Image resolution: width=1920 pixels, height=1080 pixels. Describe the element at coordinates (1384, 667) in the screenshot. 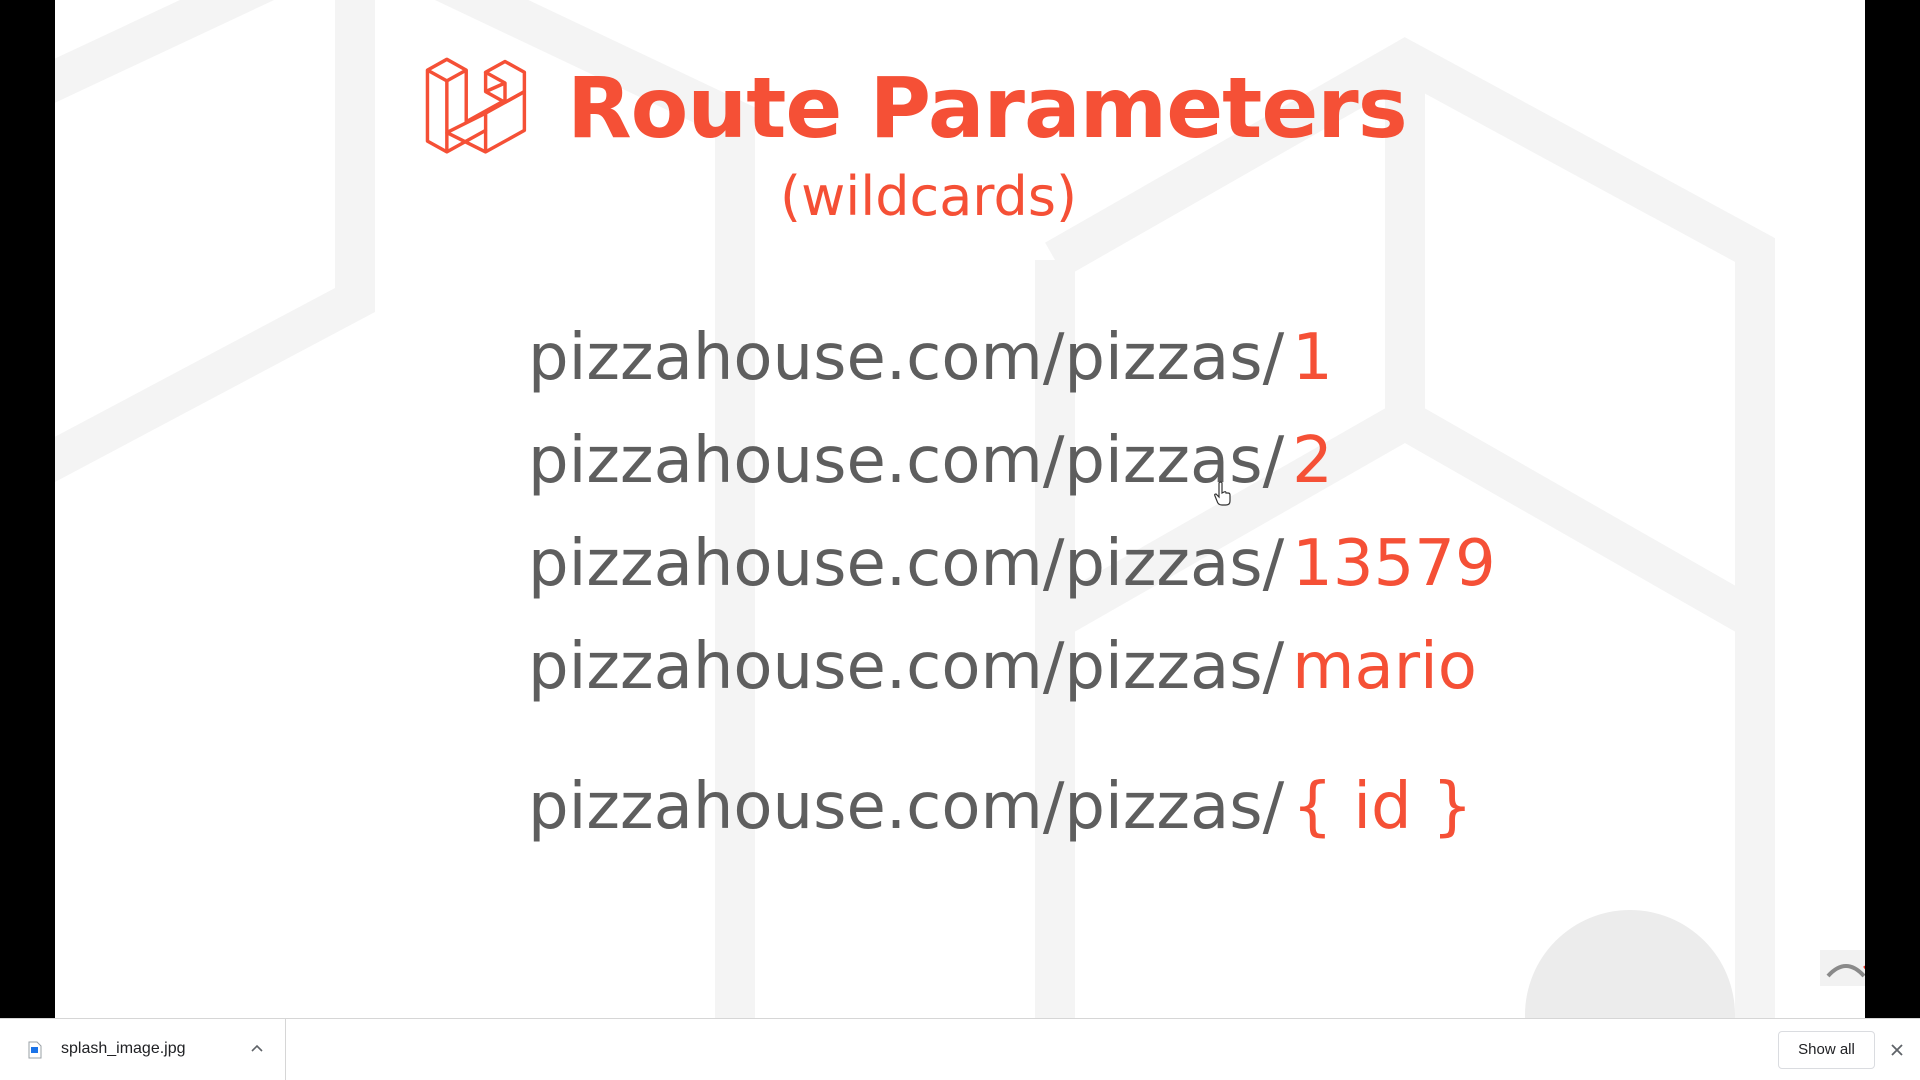

I see `url-param: mario` at that location.